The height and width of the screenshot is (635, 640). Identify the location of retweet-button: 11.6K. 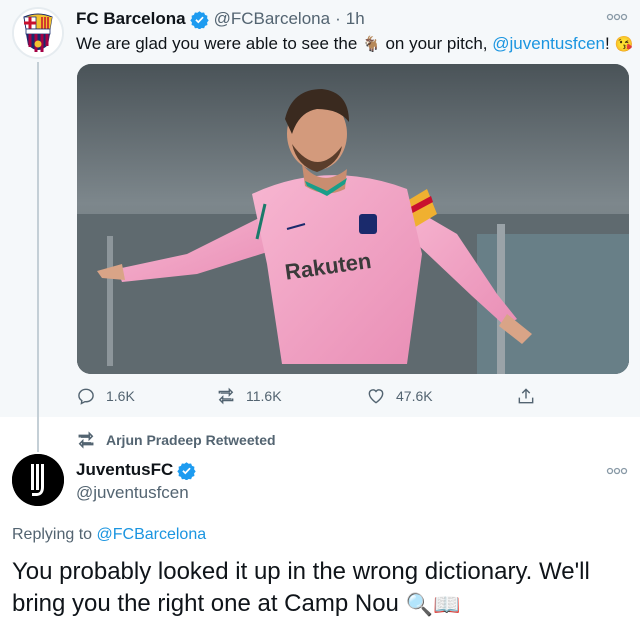
(249, 396).